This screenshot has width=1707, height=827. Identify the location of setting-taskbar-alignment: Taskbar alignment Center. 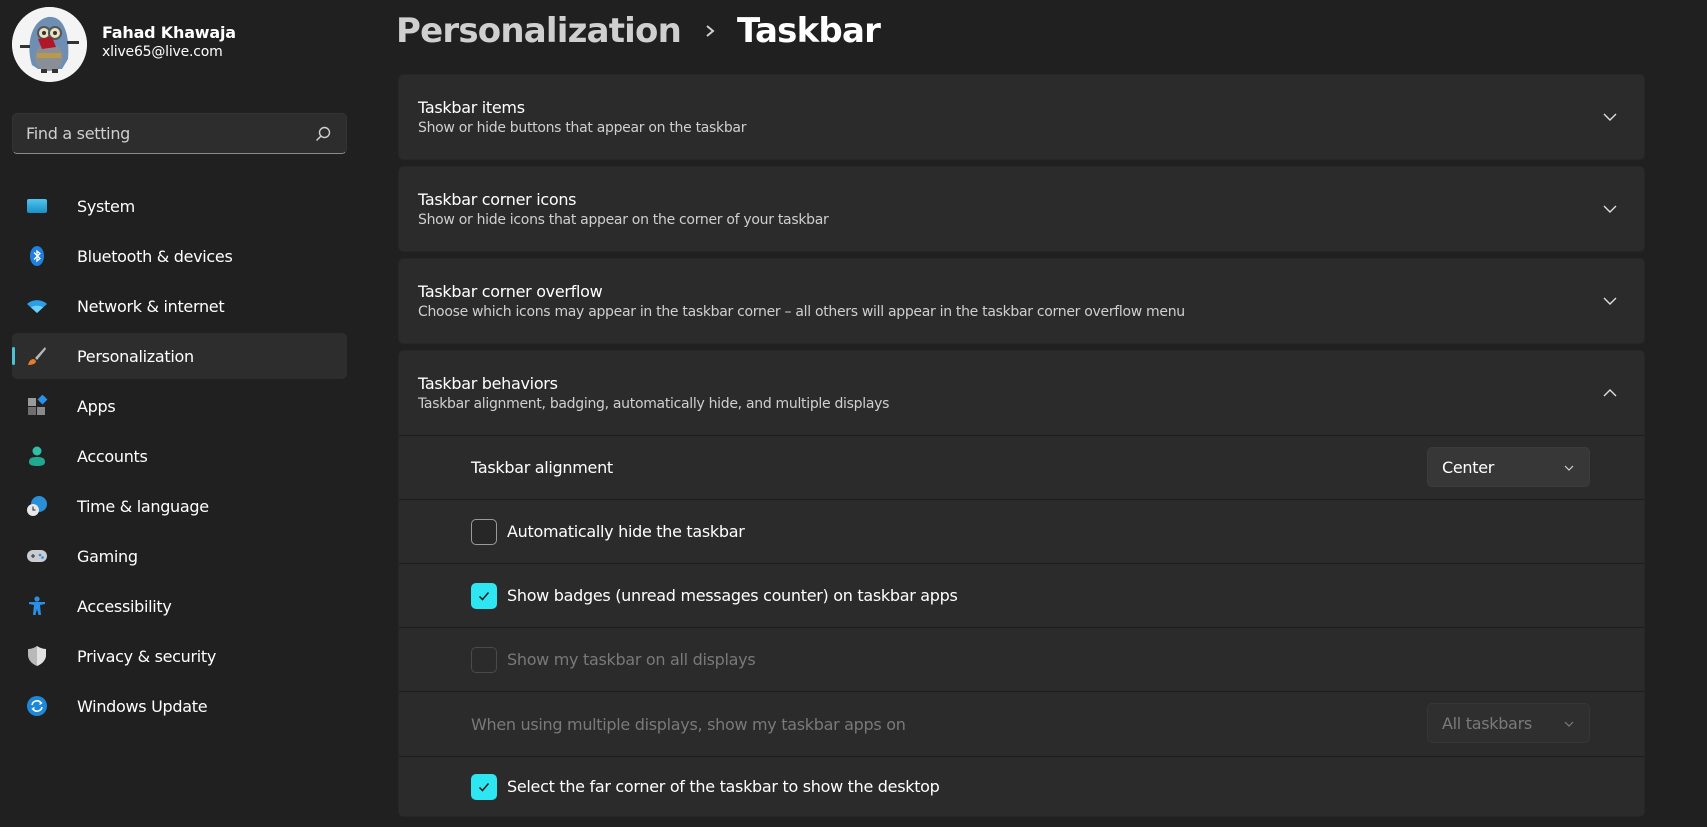
(1021, 467).